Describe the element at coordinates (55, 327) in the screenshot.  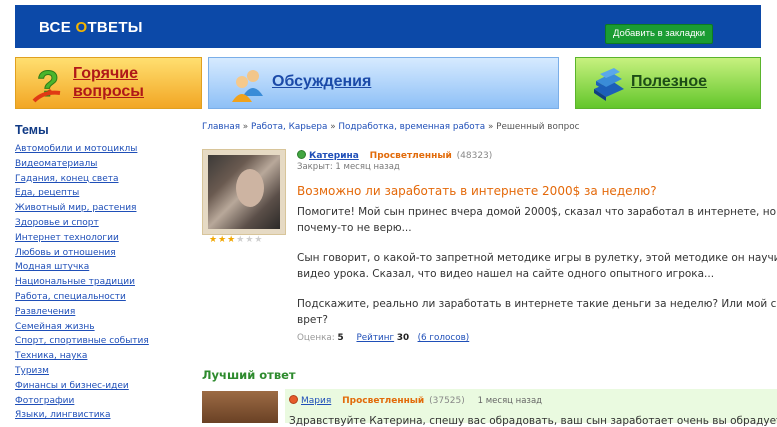
I see `topic-link: Семейная жизнь` at that location.